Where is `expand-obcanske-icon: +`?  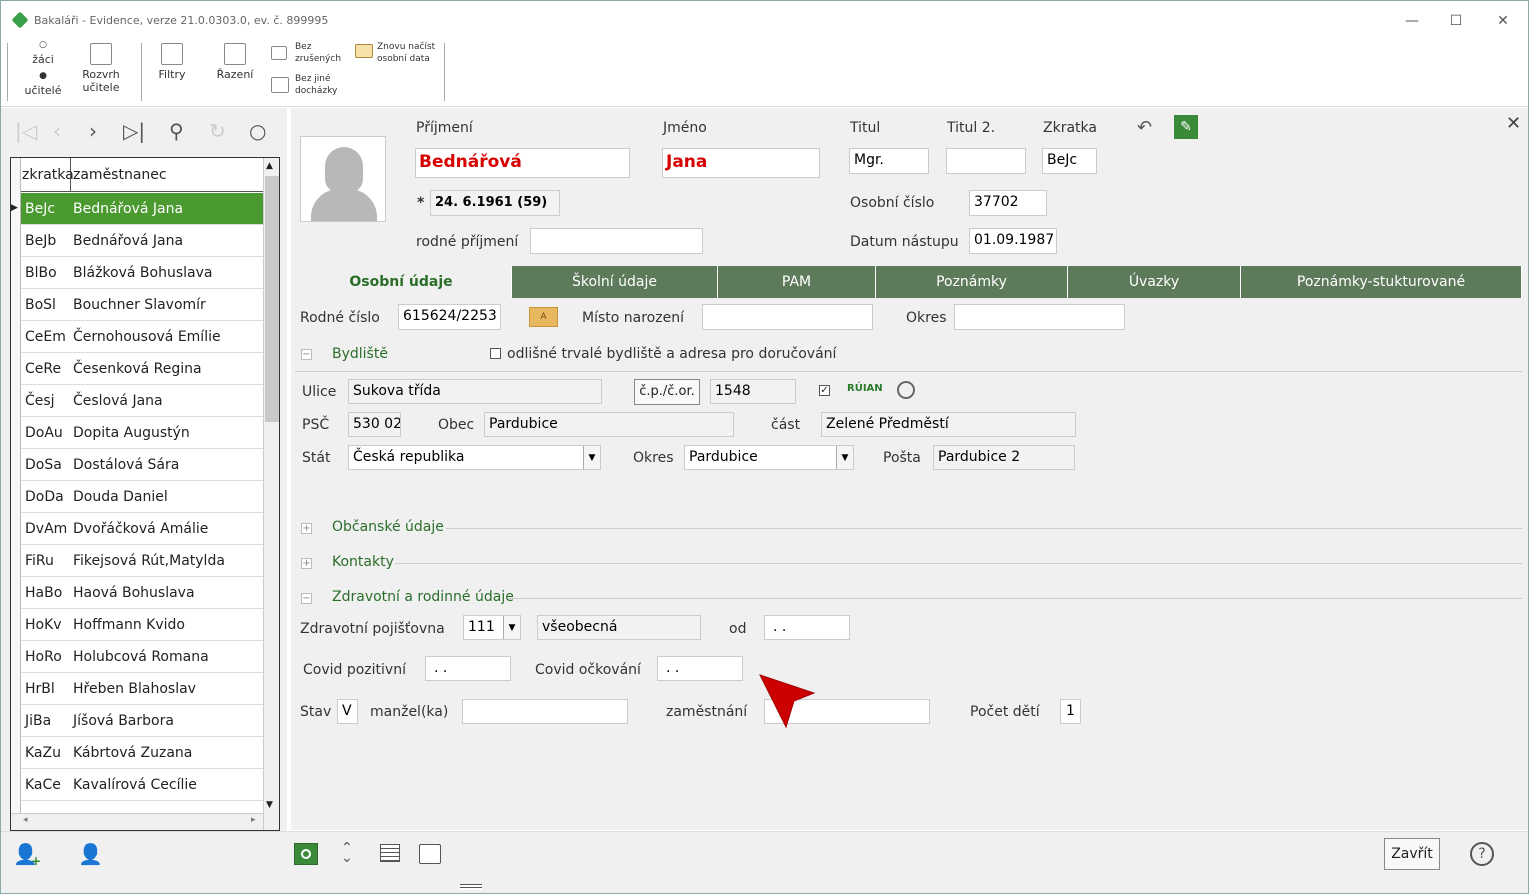
expand-obcanske-icon: + is located at coordinates (306, 528).